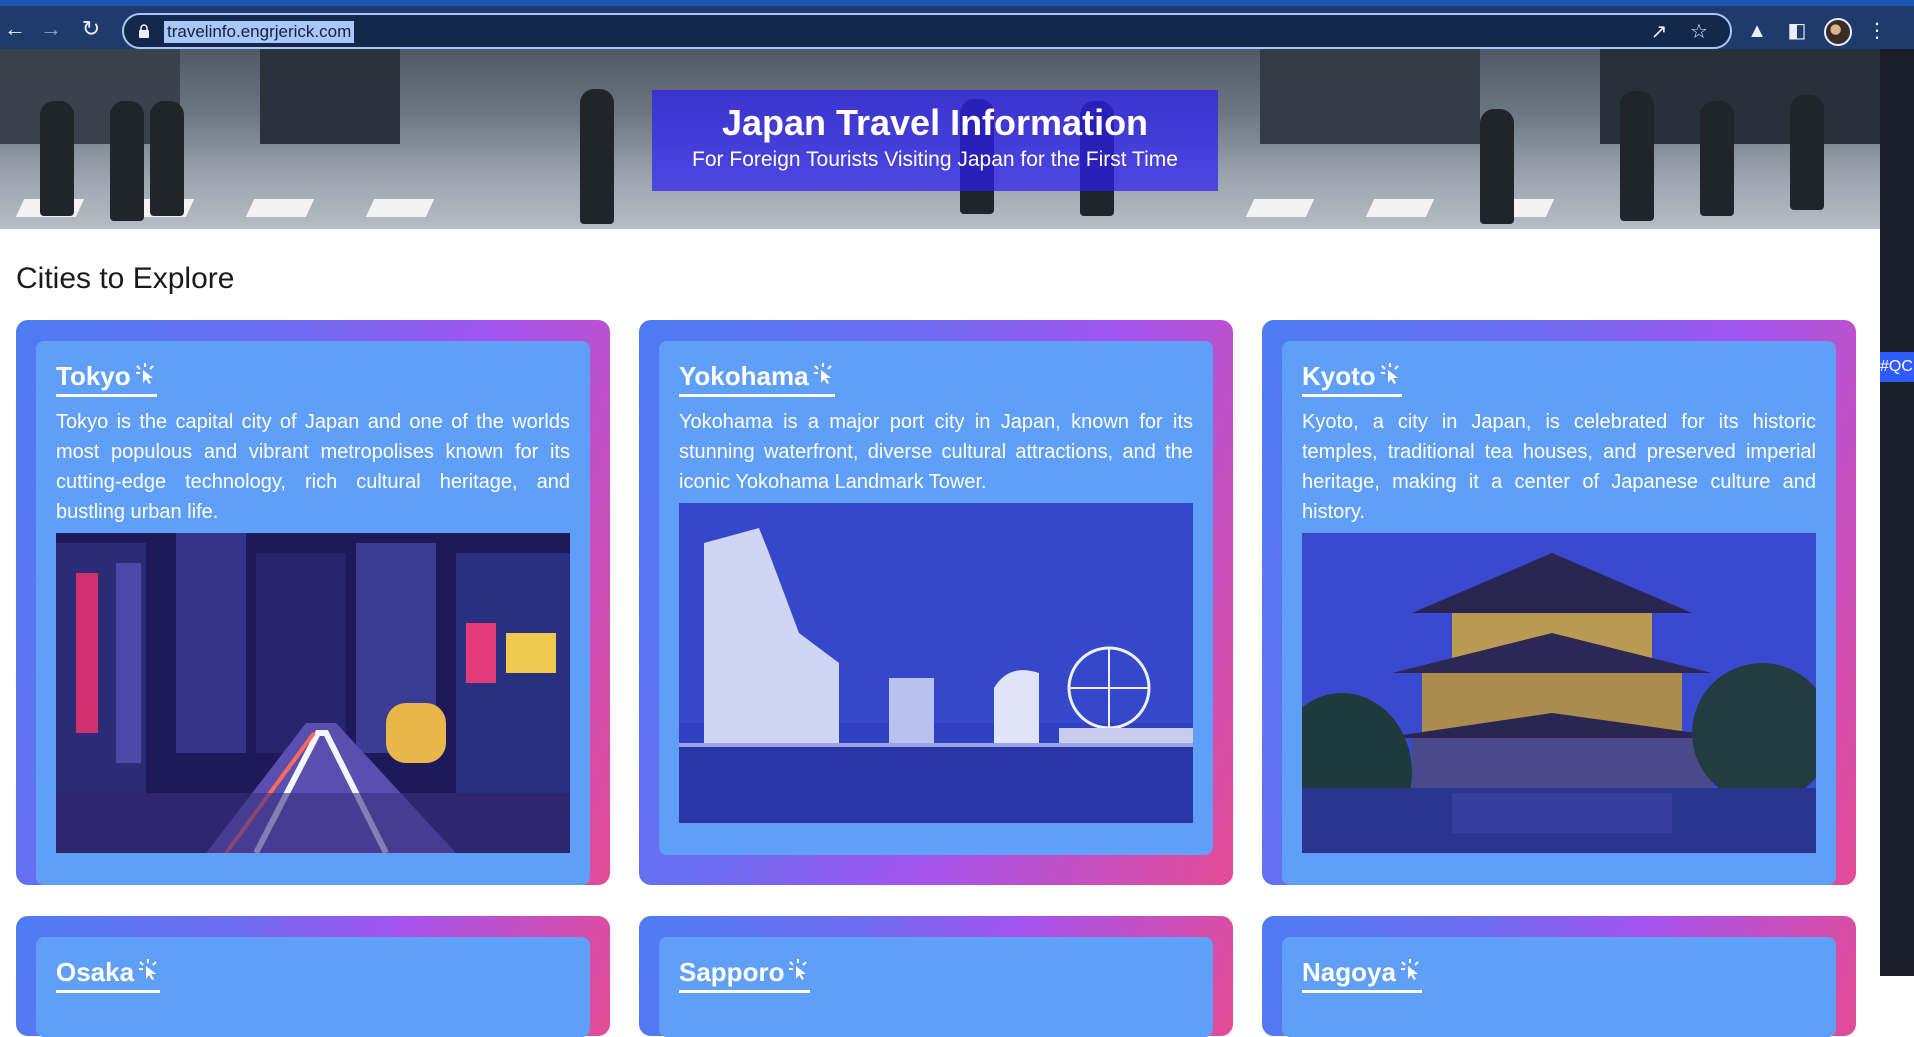  What do you see at coordinates (51, 29) in the screenshot?
I see `forward-icon: →` at bounding box center [51, 29].